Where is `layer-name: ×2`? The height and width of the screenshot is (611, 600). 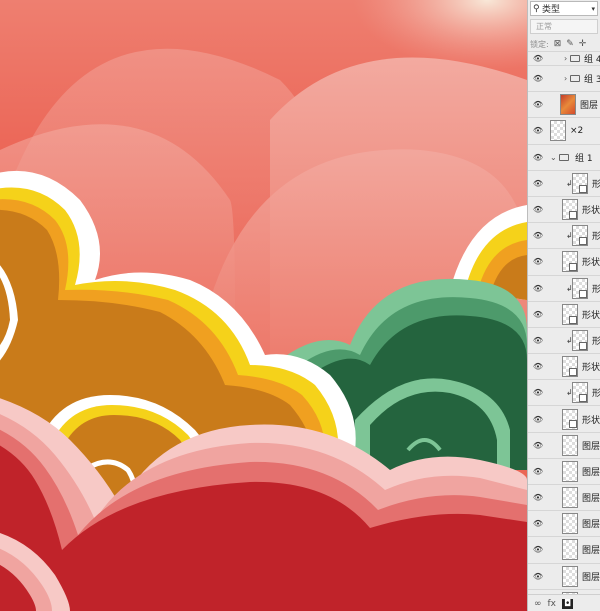
layer-name: ×2 is located at coordinates (577, 130).